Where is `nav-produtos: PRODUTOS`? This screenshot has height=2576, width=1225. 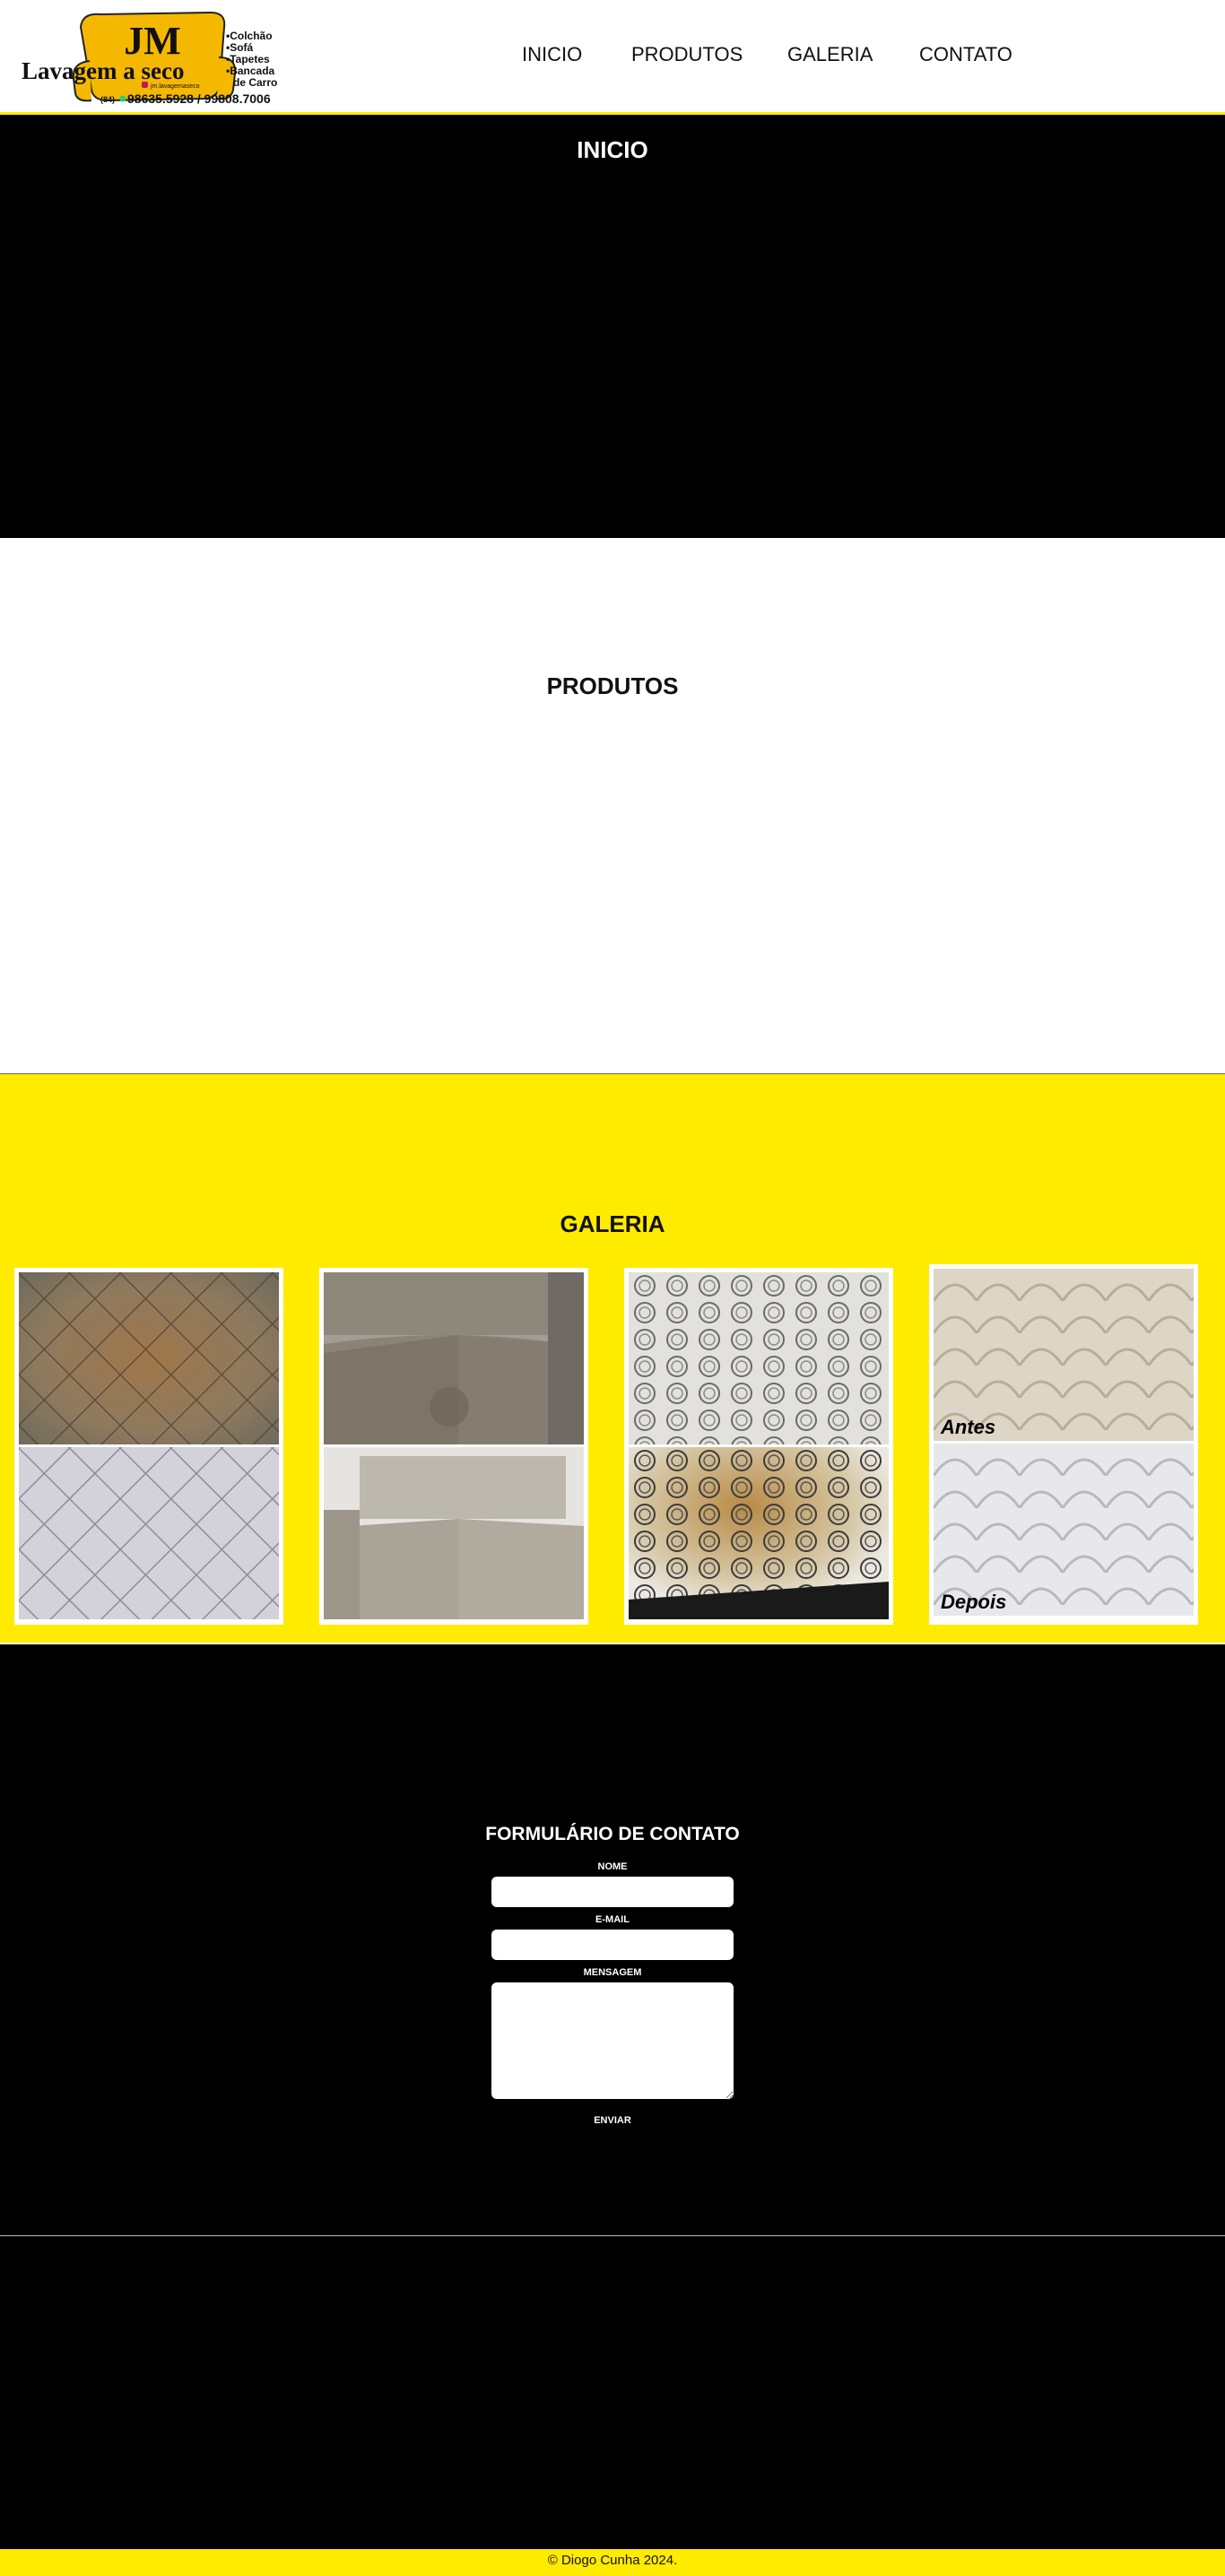 nav-produtos: PRODUTOS is located at coordinates (687, 54).